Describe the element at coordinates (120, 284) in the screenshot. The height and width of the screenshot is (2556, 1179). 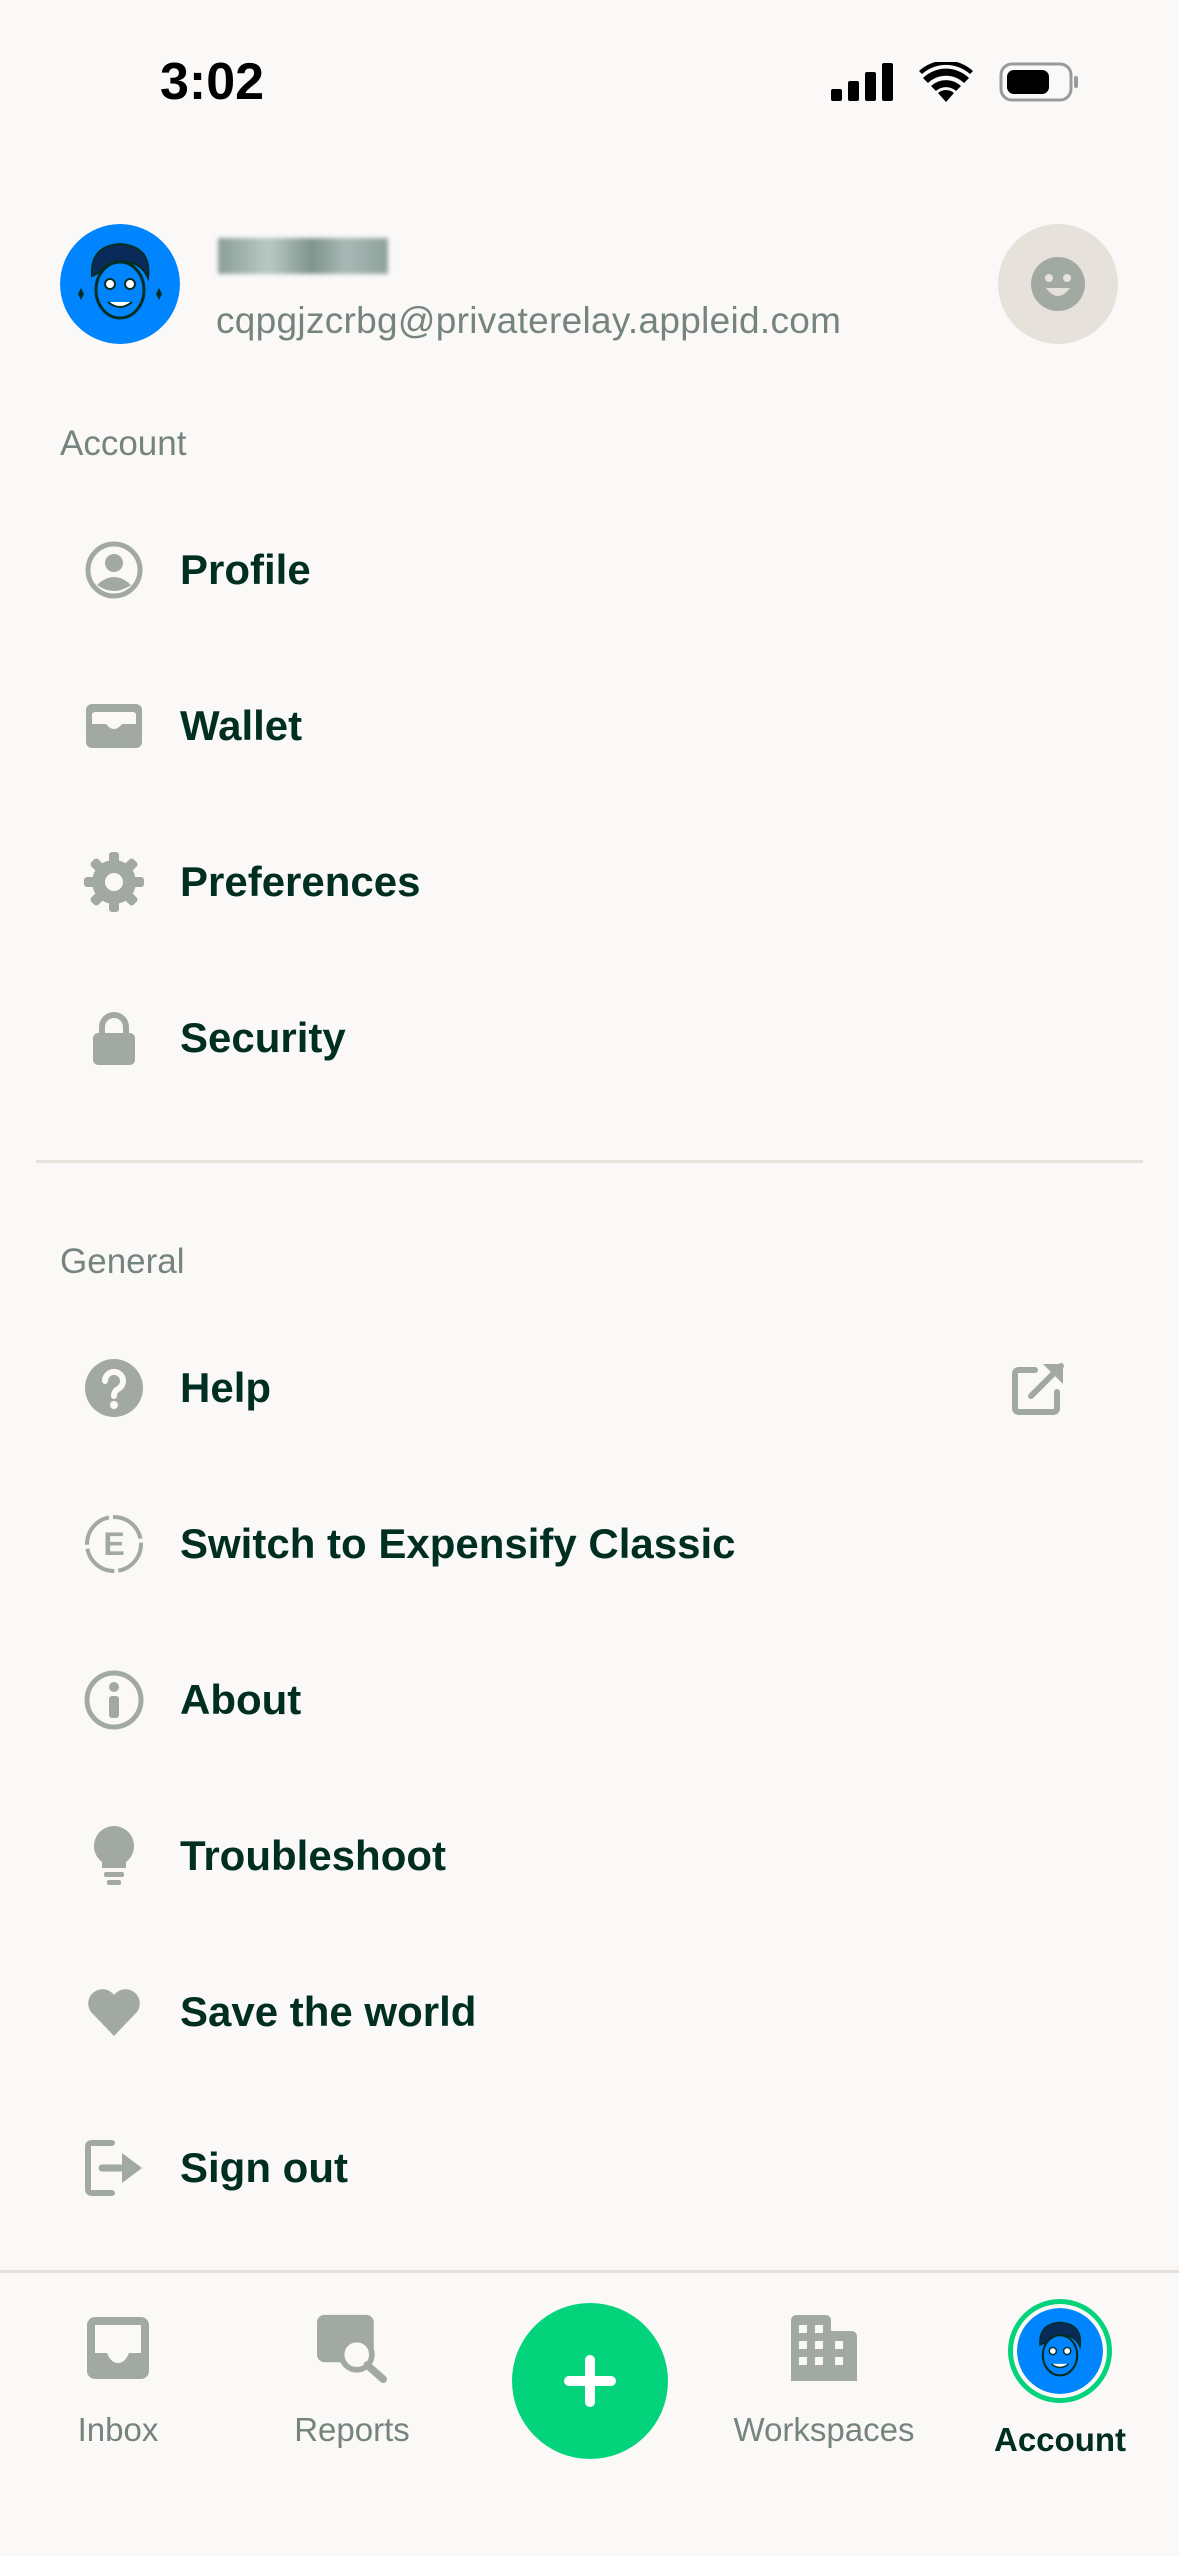
I see `avatar` at that location.